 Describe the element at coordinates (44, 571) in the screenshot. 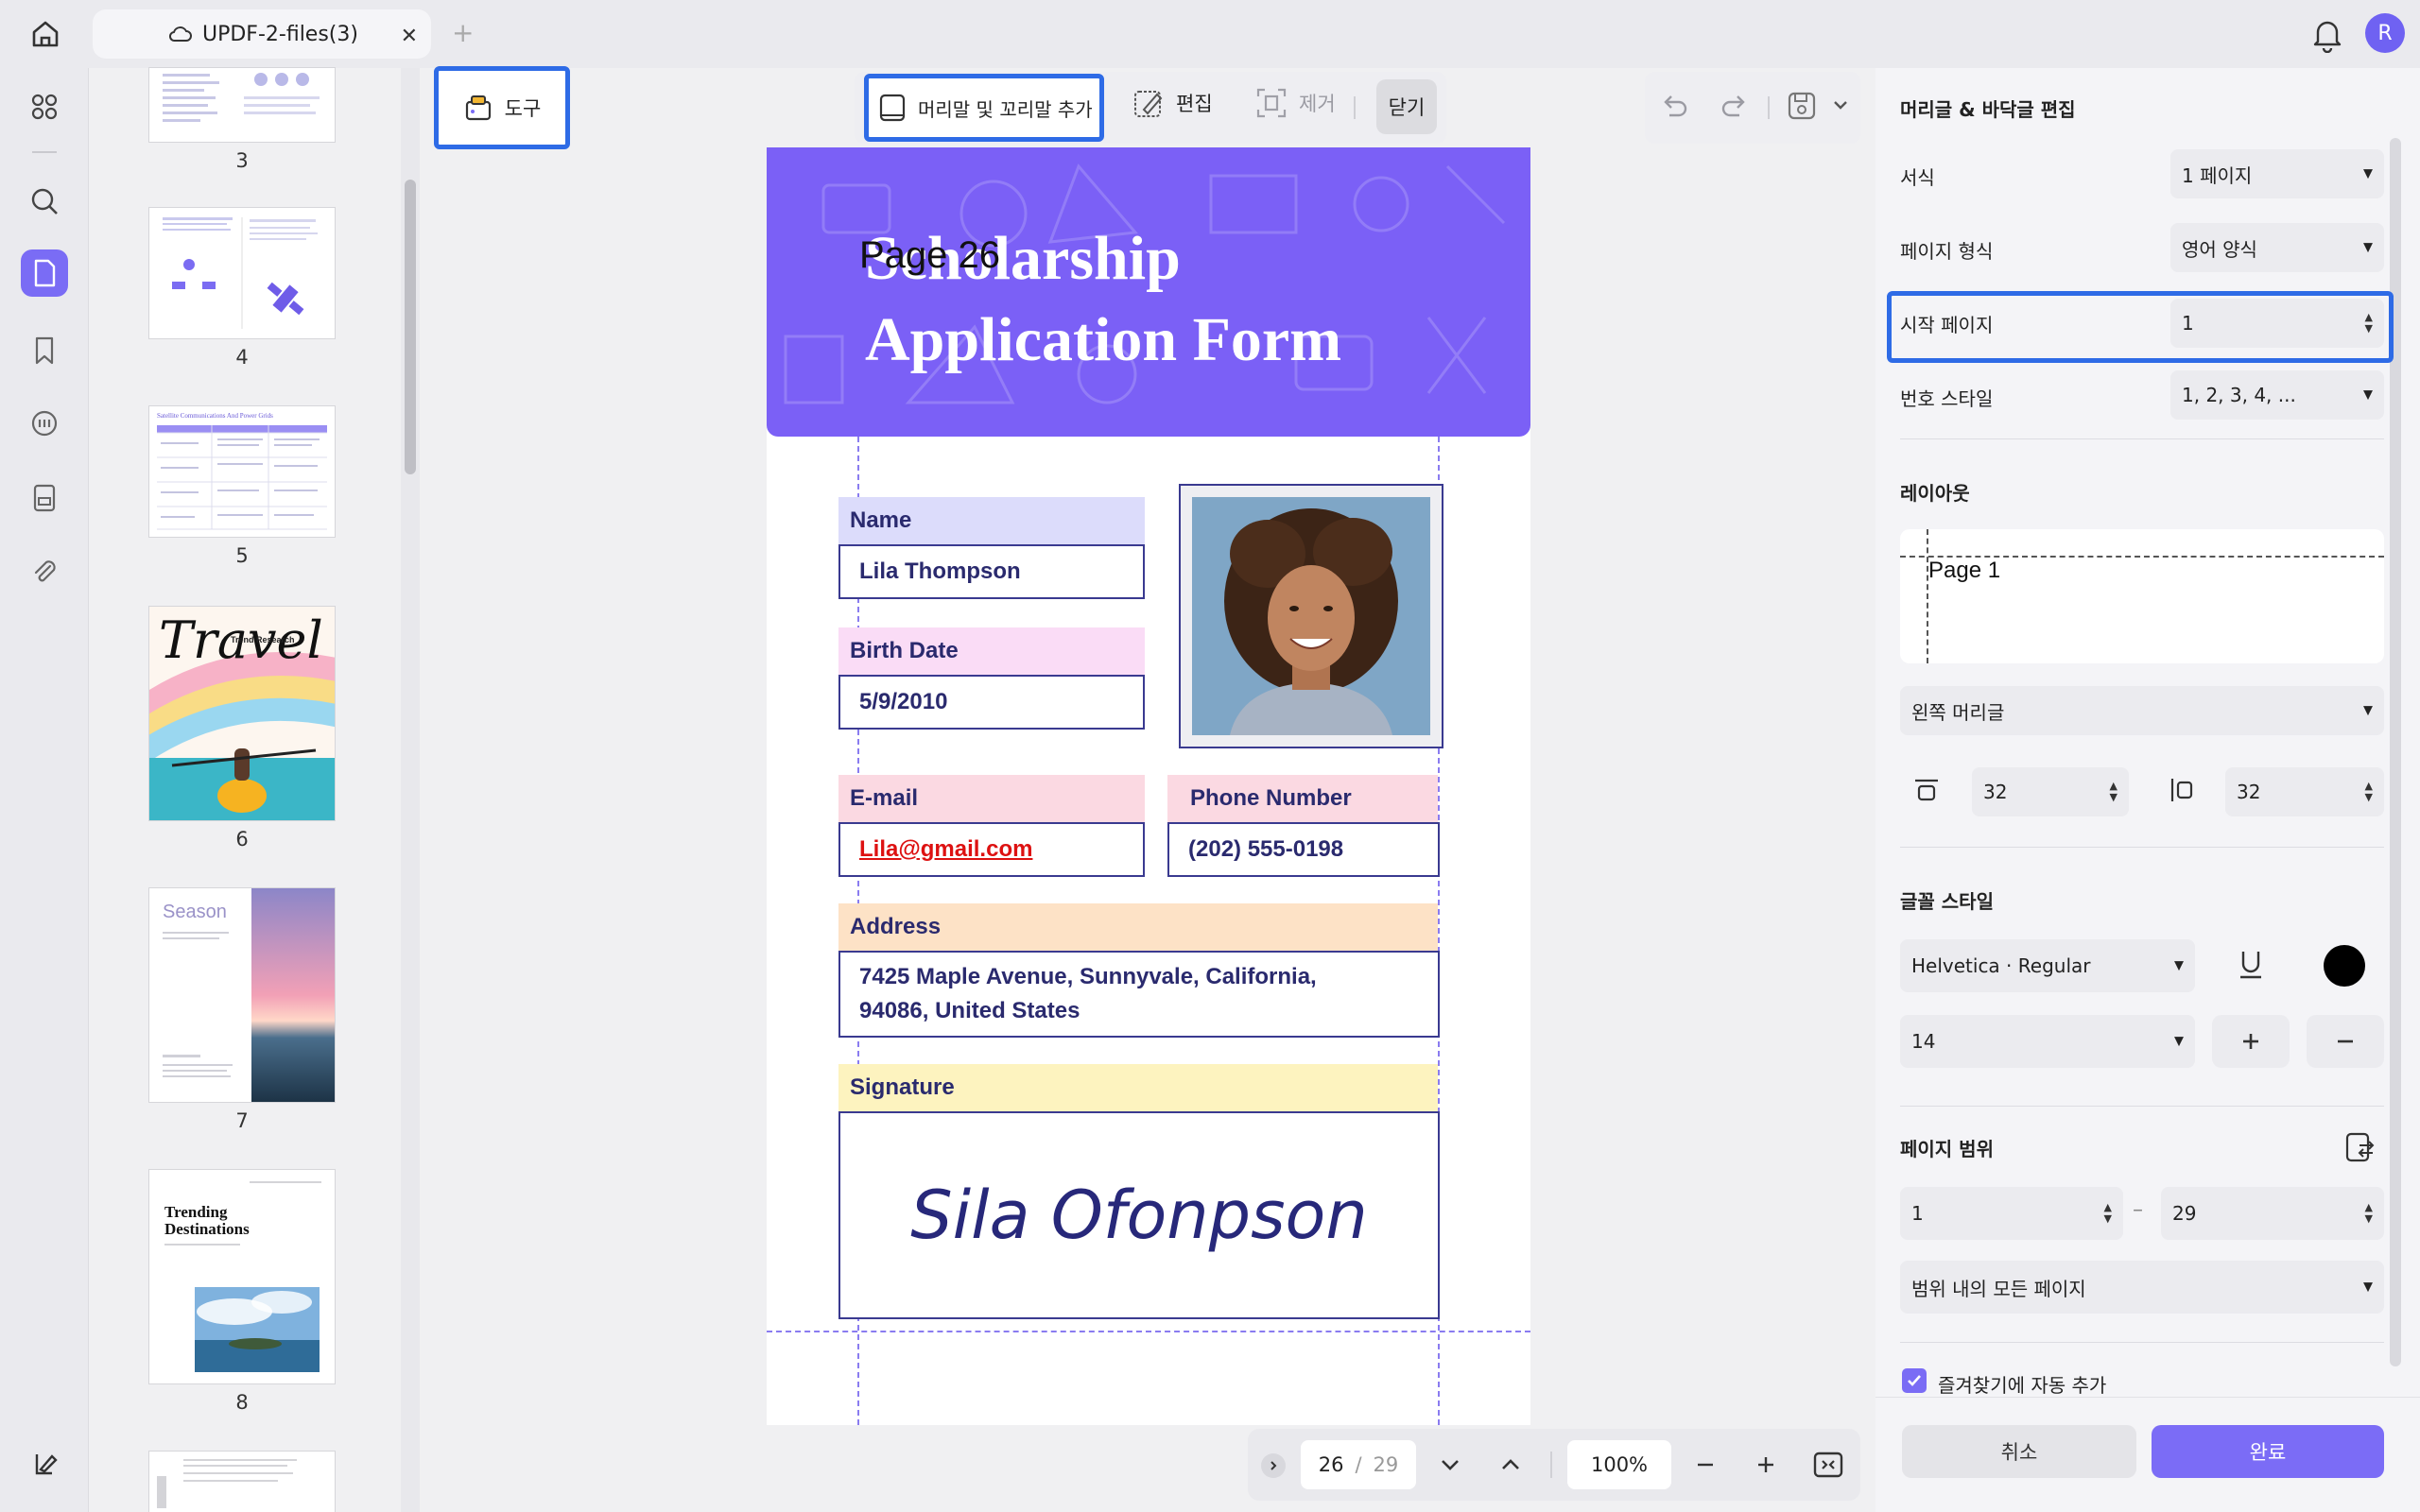

I see `attachment-icon` at that location.